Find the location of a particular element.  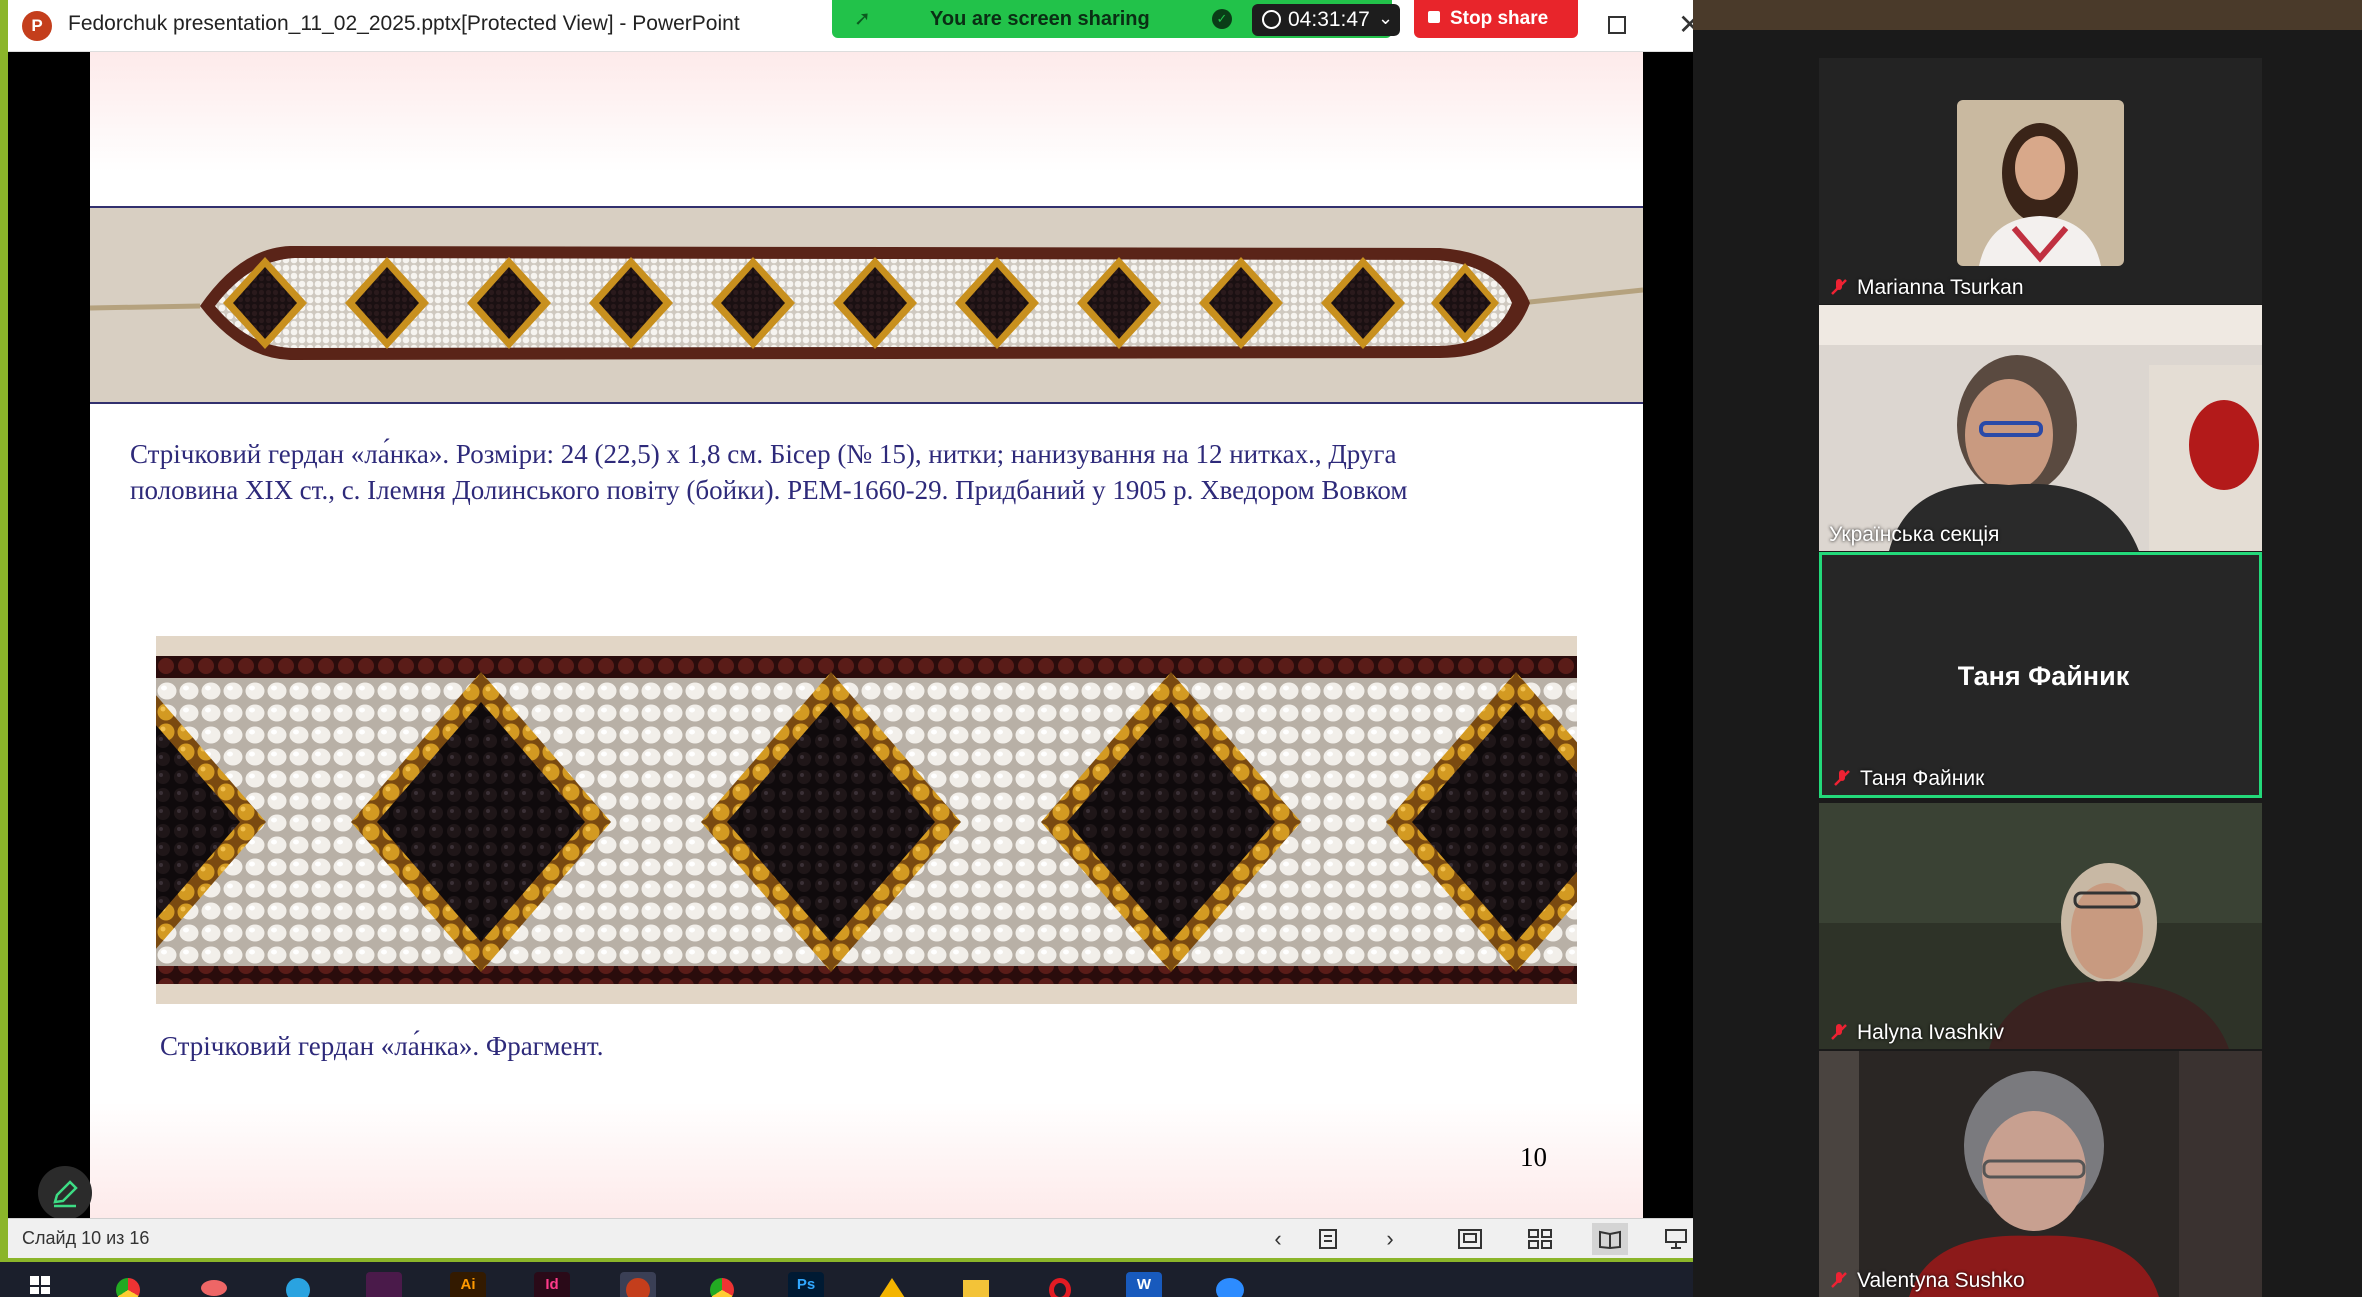

slideshow-button is located at coordinates (1676, 1239).